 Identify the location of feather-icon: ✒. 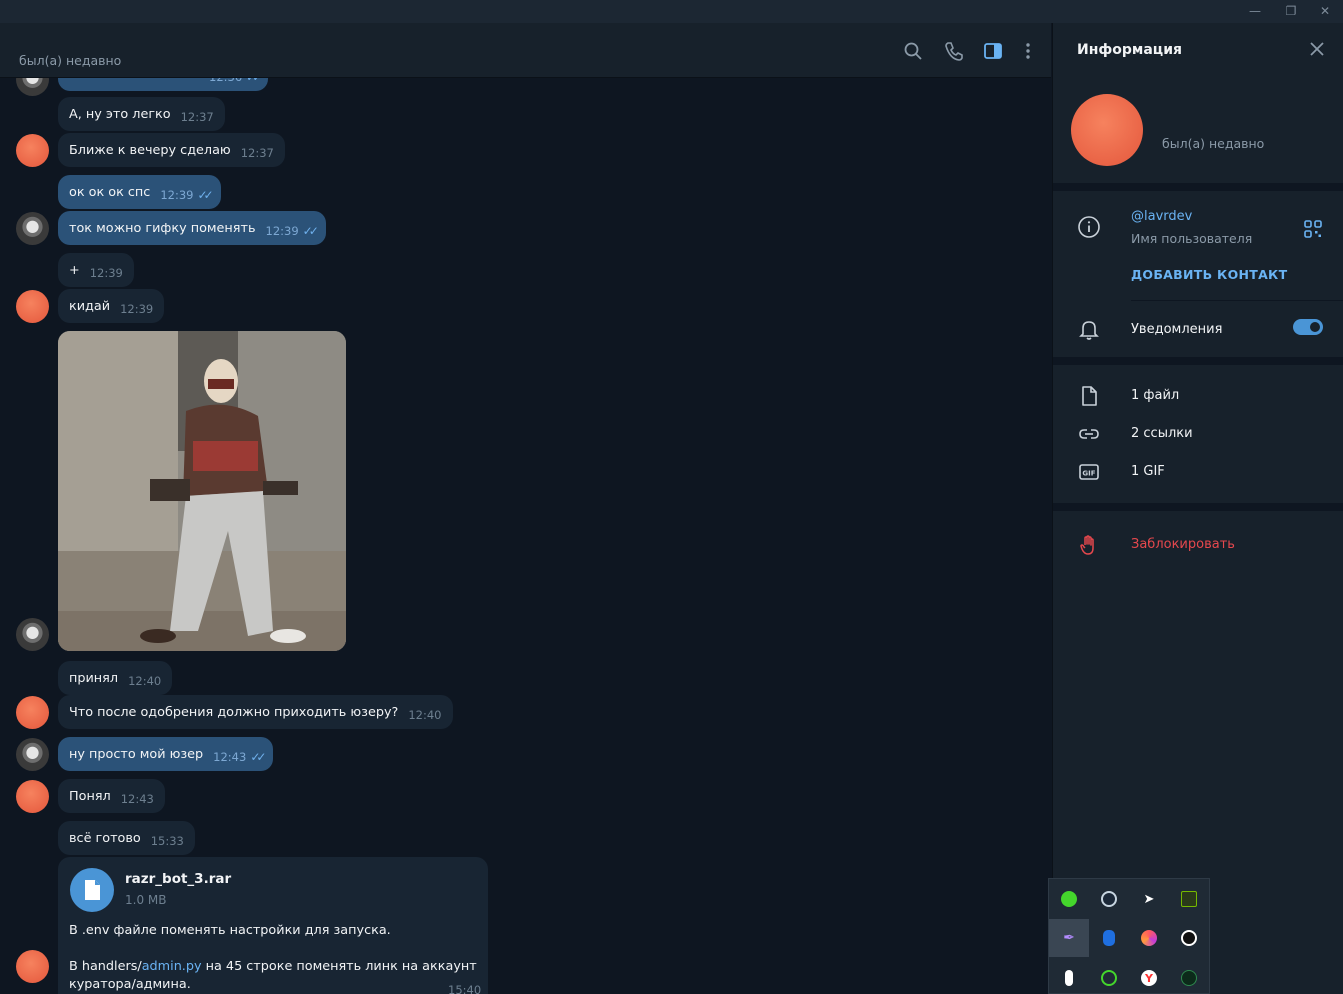
(1069, 938).